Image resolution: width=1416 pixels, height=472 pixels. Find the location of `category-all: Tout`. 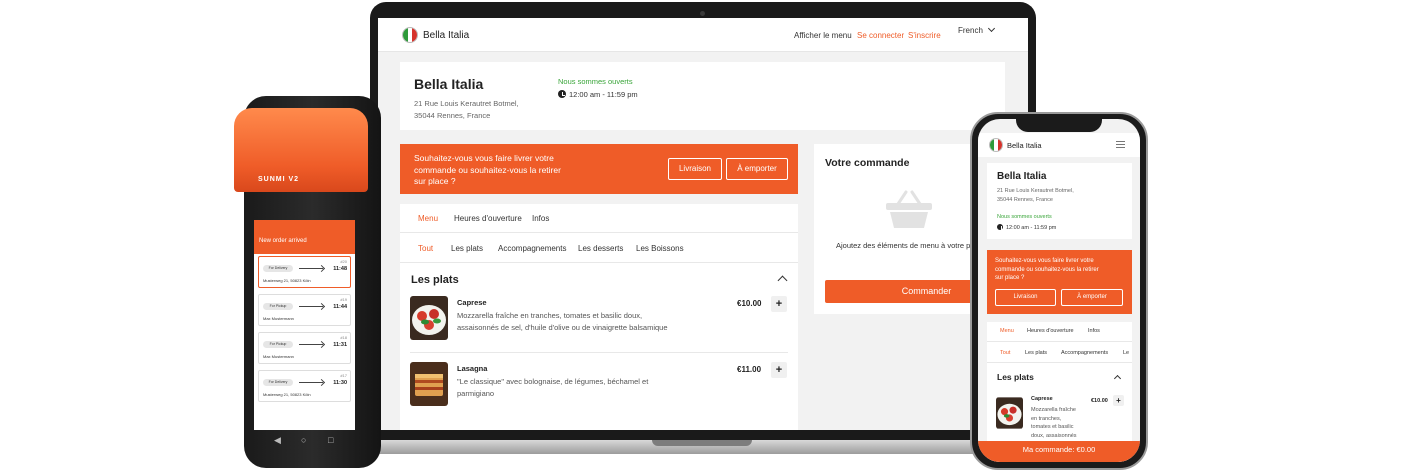

category-all: Tout is located at coordinates (425, 248).